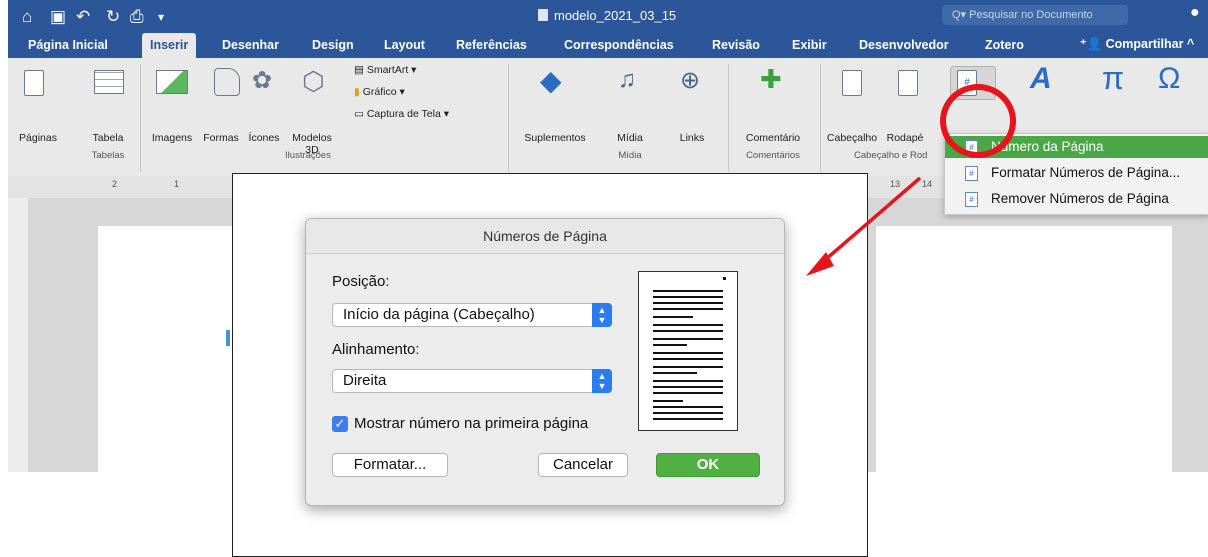 This screenshot has width=1208, height=557. Describe the element at coordinates (172, 138) in the screenshot. I see `images-button: Imagens` at that location.